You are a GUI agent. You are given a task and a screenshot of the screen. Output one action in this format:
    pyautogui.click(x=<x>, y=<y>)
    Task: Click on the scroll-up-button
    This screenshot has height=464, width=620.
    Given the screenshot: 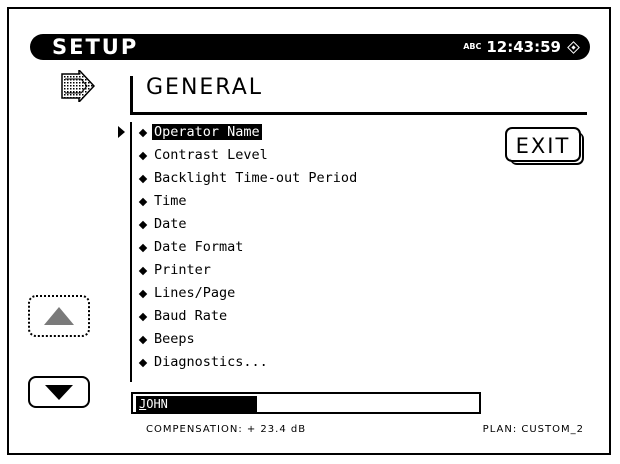 What is the action you would take?
    pyautogui.click(x=59, y=316)
    